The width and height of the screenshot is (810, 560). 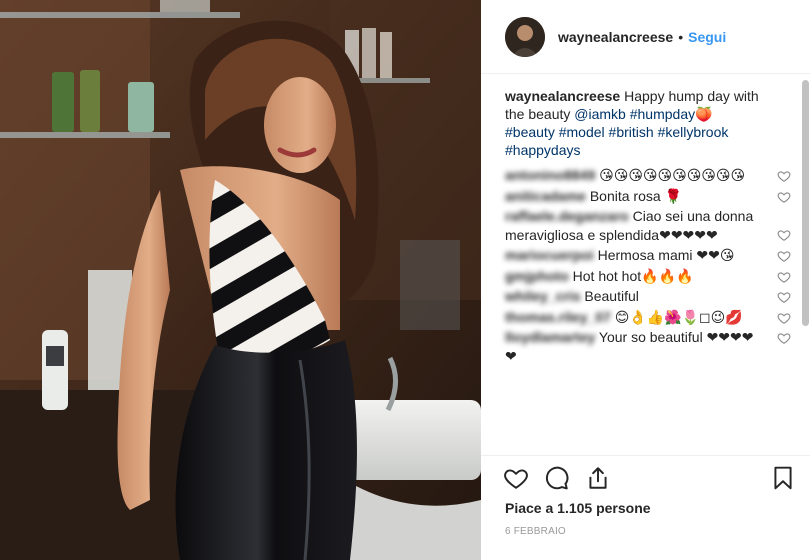 I want to click on comment-username: lloydlamartey, so click(x=550, y=337).